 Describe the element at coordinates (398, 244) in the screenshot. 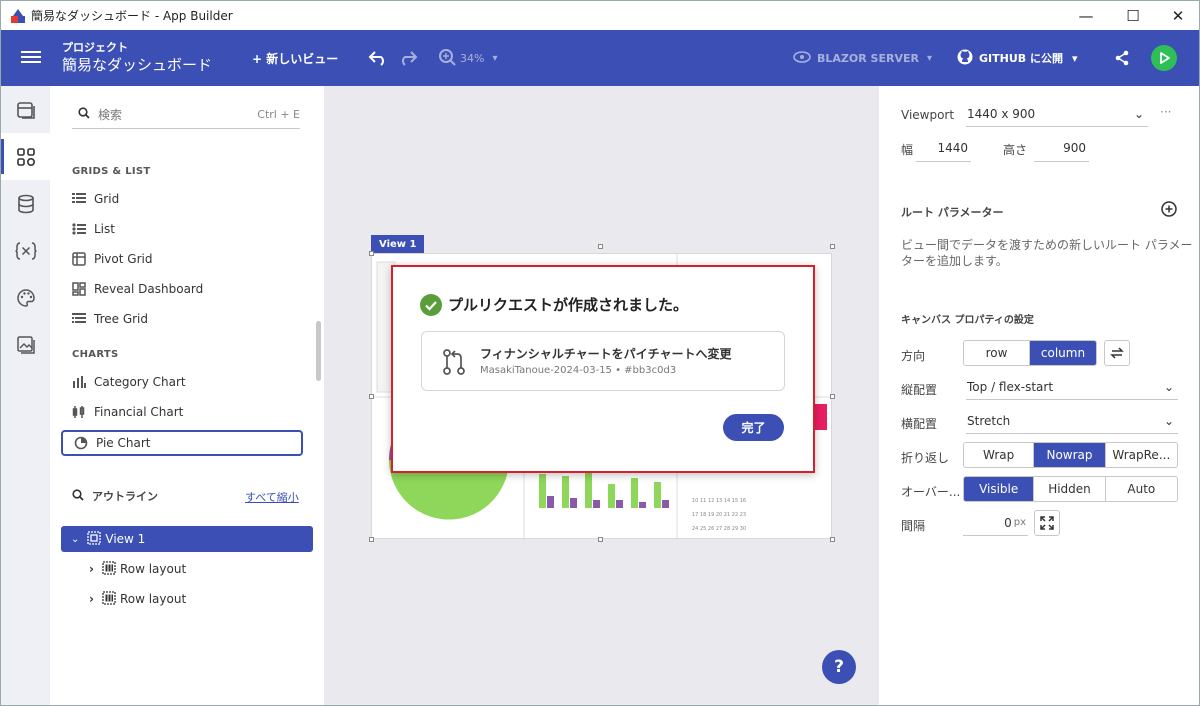

I see `view-tab-label: View 1` at that location.